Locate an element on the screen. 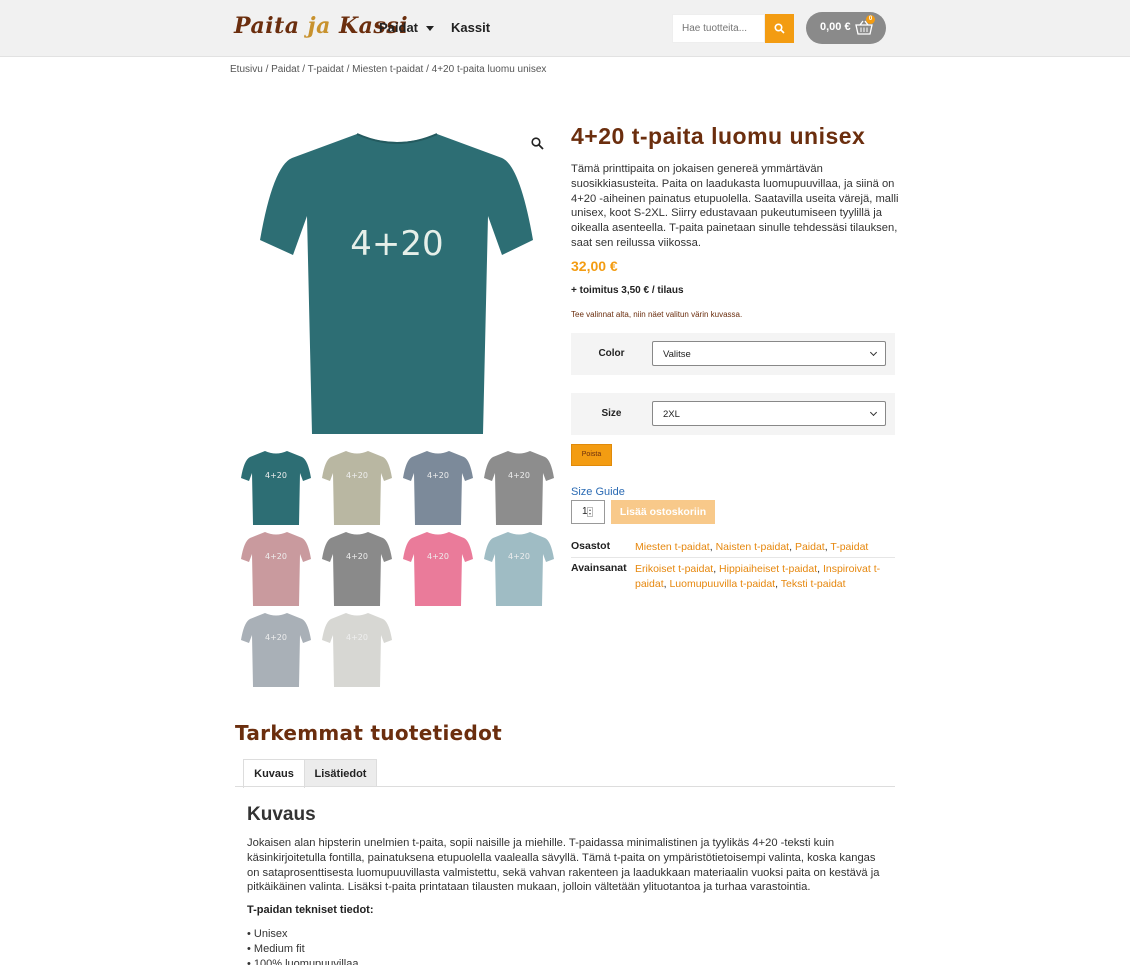 This screenshot has width=1130, height=965. search-icon is located at coordinates (779, 28).